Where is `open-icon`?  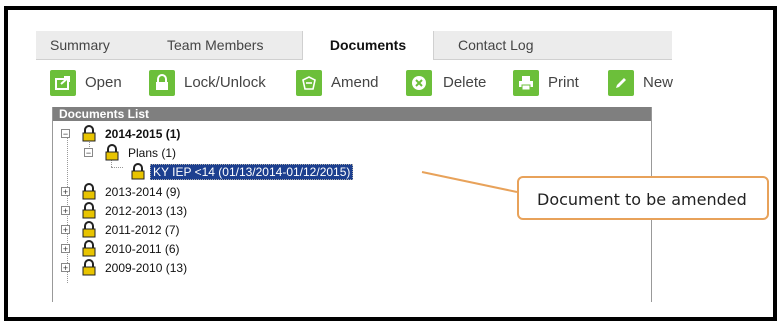
open-icon is located at coordinates (63, 83).